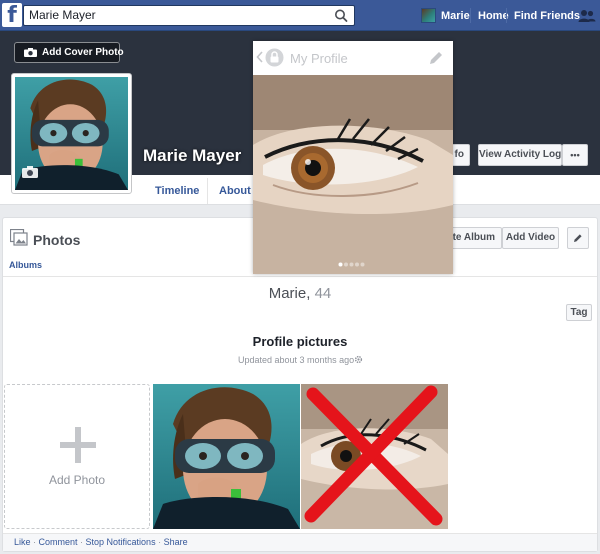  What do you see at coordinates (19, 237) in the screenshot?
I see `photos-icon` at bounding box center [19, 237].